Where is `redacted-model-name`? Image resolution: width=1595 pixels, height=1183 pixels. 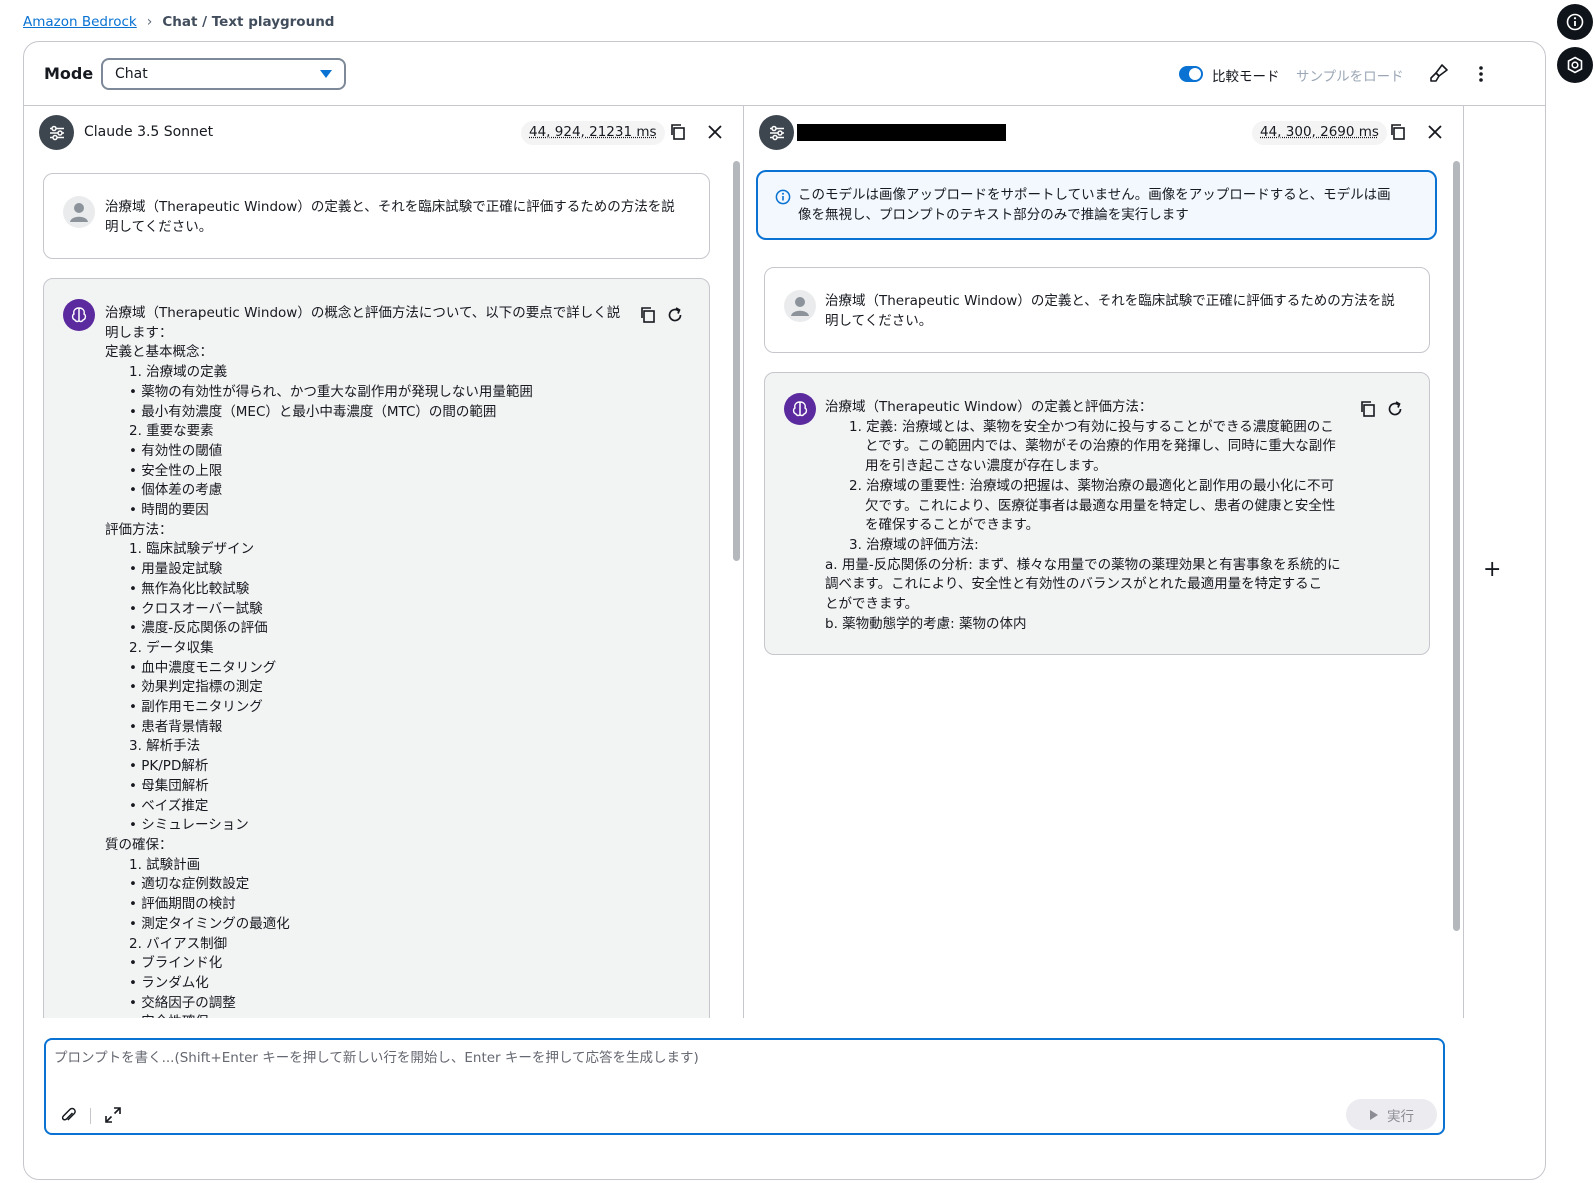
redacted-model-name is located at coordinates (901, 132).